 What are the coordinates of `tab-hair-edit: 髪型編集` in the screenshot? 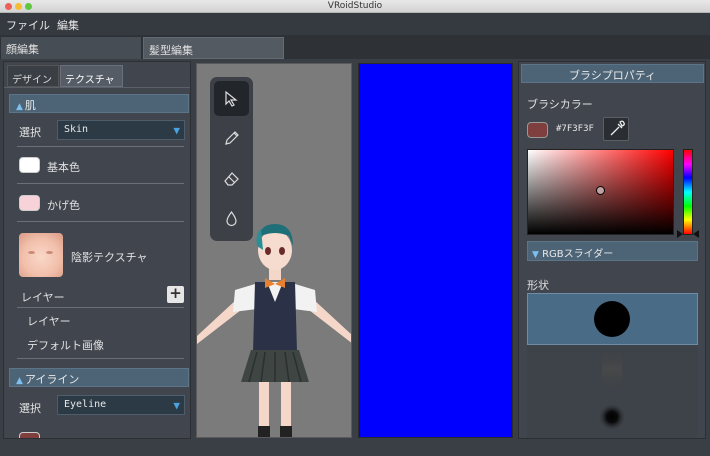 It's located at (213, 48).